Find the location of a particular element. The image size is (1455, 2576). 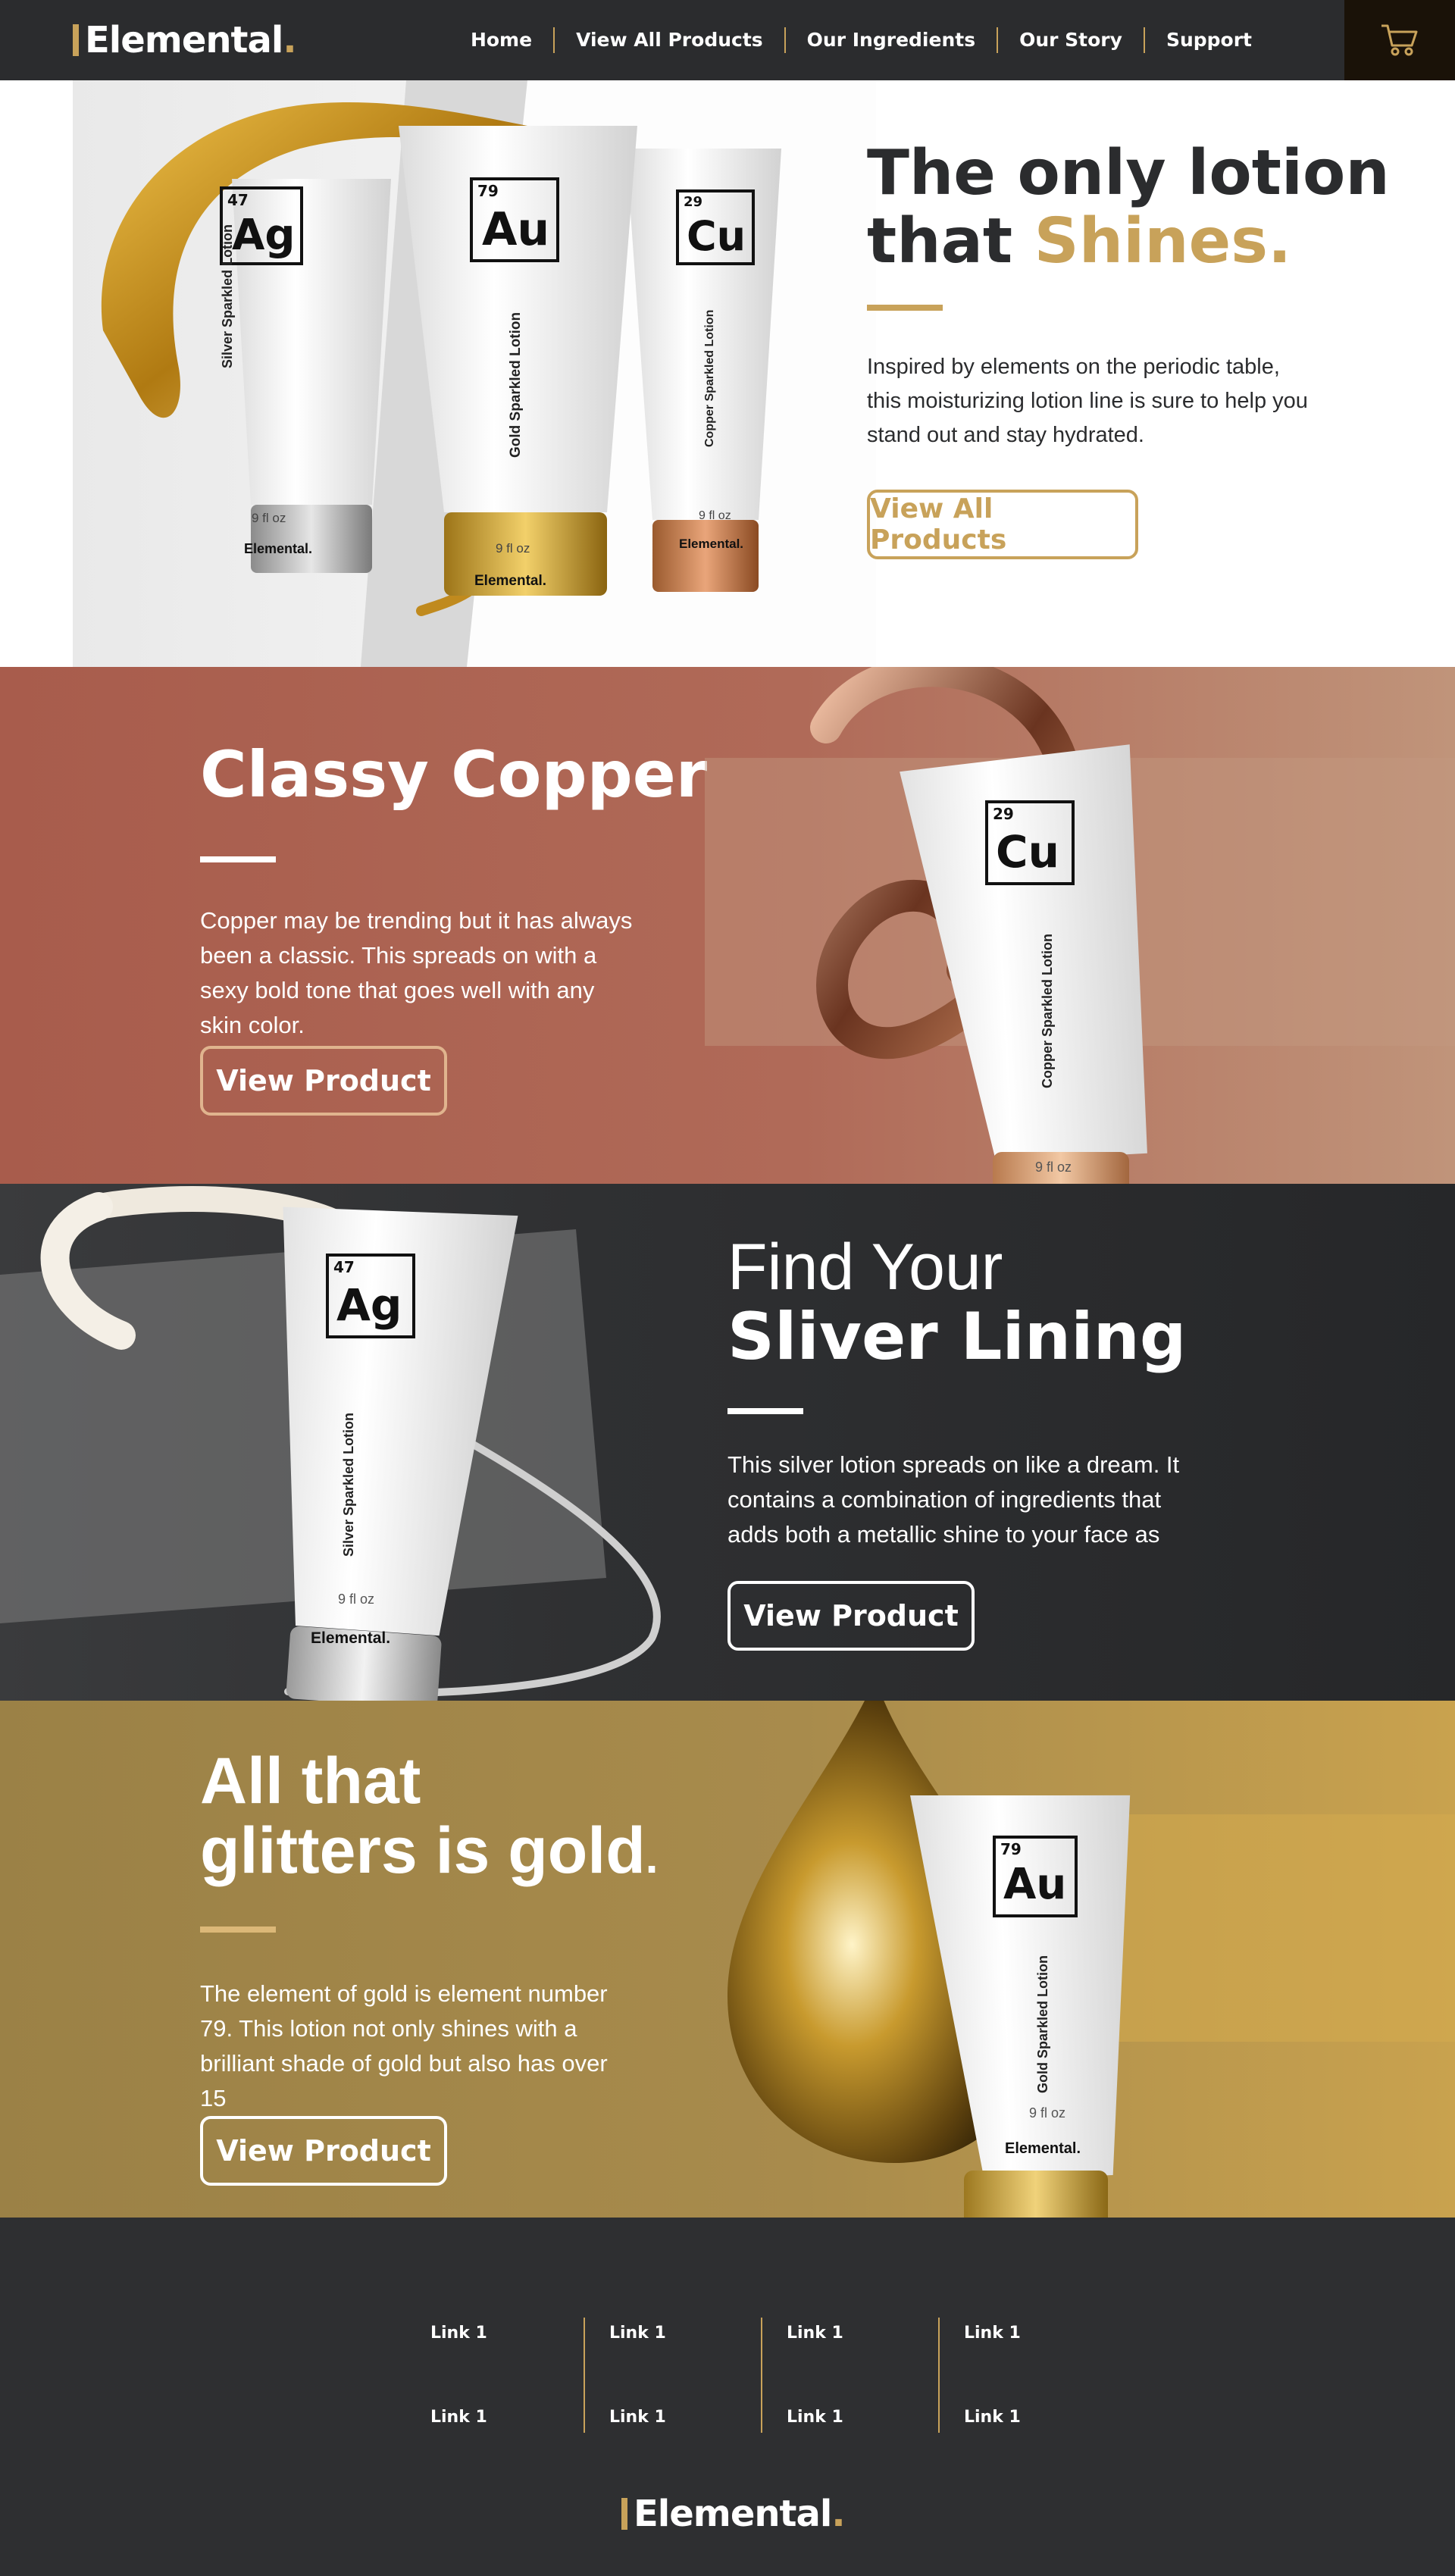

silver-title: Find Your Sliver Lining is located at coordinates (957, 1302).